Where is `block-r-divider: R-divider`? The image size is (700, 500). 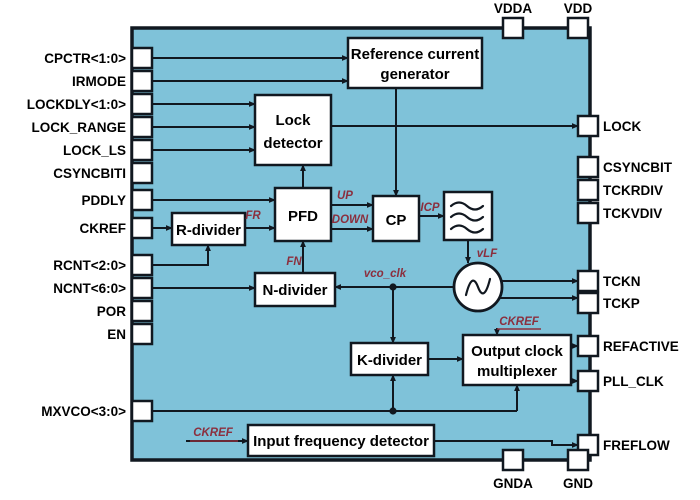
block-r-divider: R-divider is located at coordinates (208, 229).